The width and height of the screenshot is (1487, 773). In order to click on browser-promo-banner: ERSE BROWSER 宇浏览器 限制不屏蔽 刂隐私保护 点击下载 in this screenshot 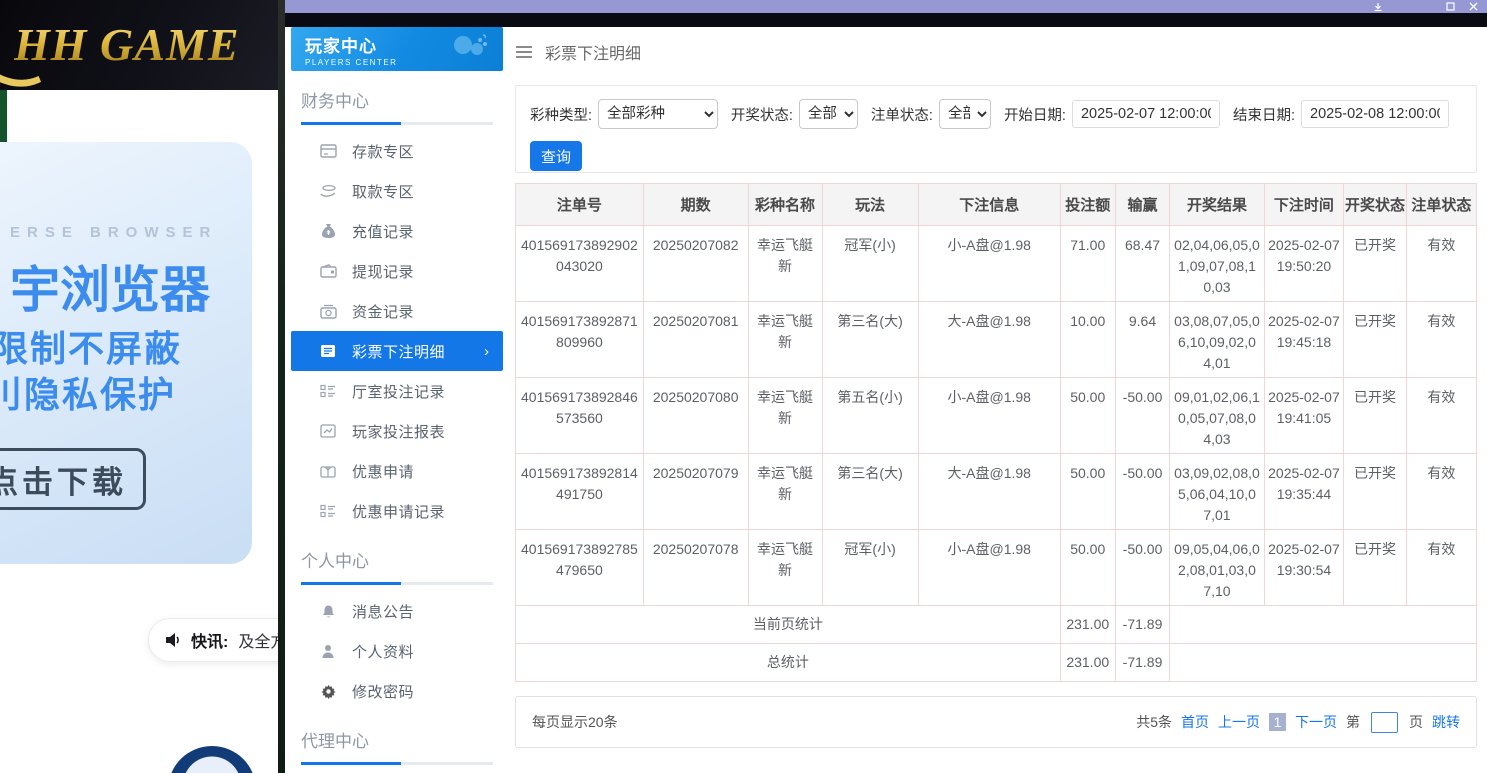, I will do `click(126, 353)`.